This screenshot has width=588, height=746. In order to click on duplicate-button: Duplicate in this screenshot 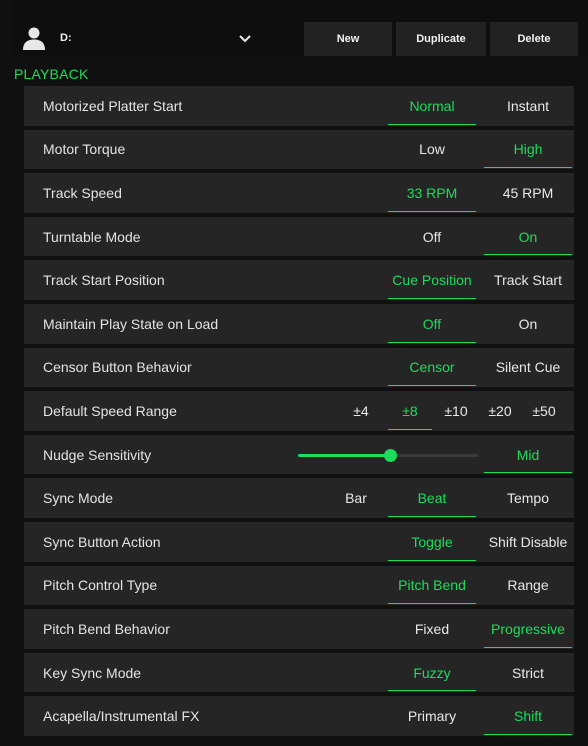, I will do `click(441, 39)`.